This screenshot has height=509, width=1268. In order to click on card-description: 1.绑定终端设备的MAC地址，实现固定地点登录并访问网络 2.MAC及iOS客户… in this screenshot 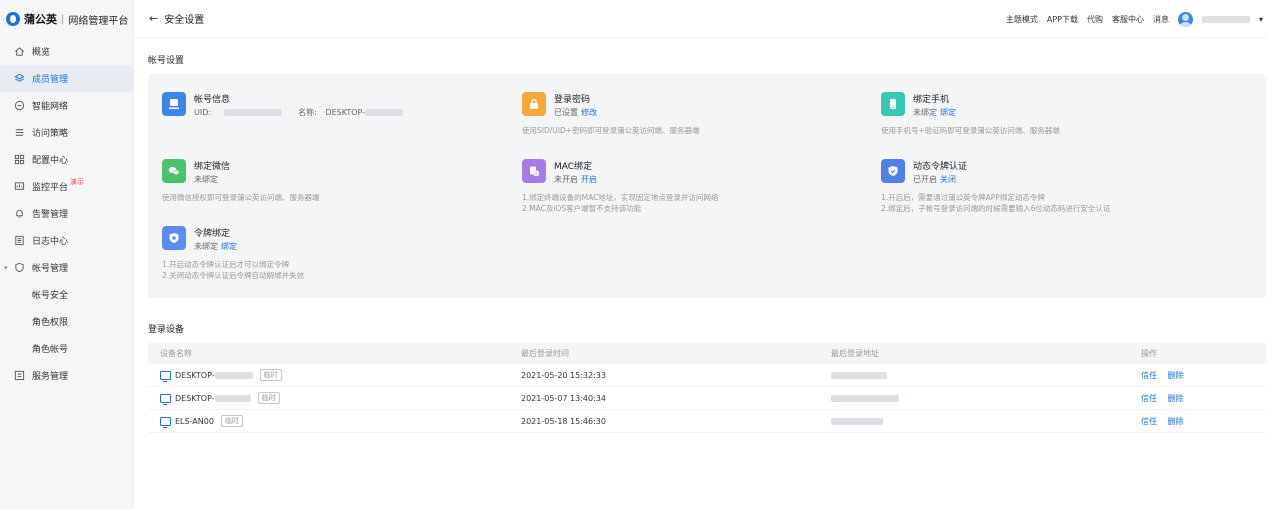, I will do `click(620, 203)`.